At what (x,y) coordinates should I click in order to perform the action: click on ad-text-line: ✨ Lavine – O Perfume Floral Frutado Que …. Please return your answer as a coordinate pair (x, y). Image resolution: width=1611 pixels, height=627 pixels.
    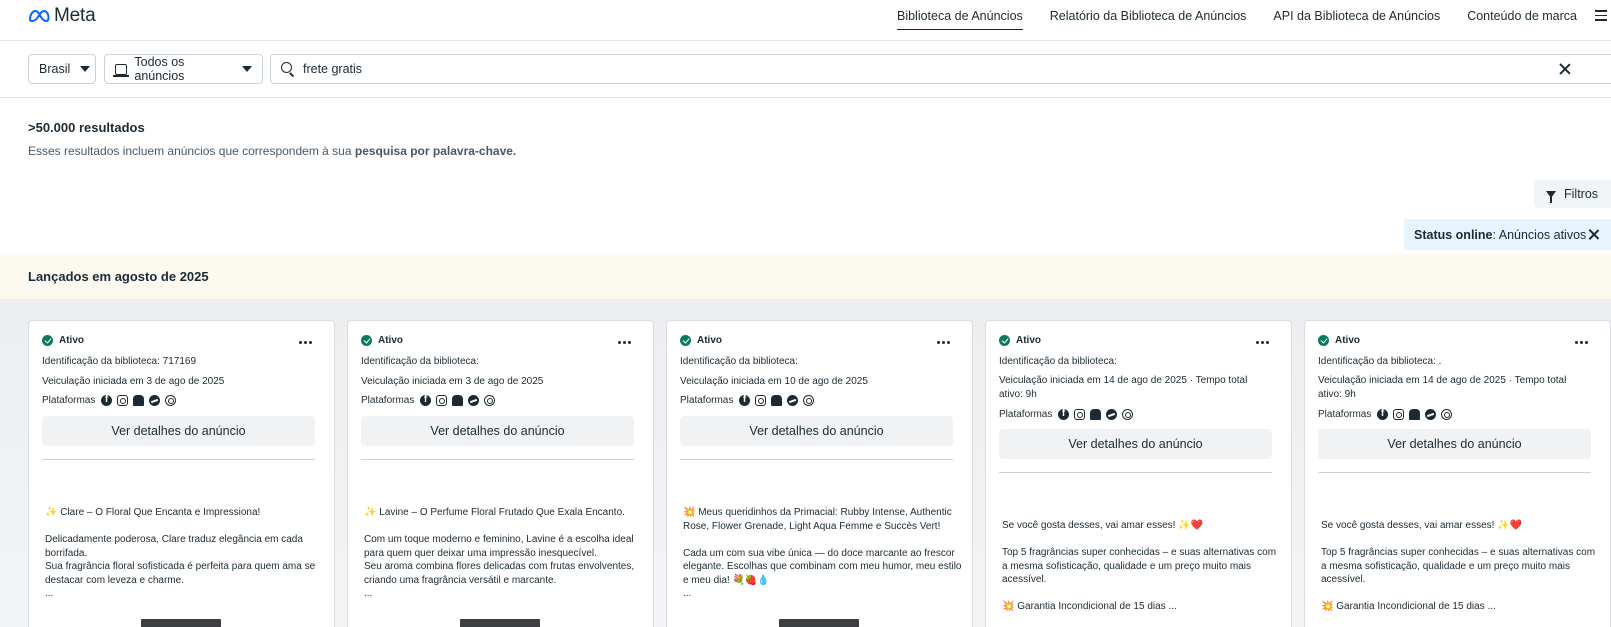
    Looking at the image, I should click on (494, 512).